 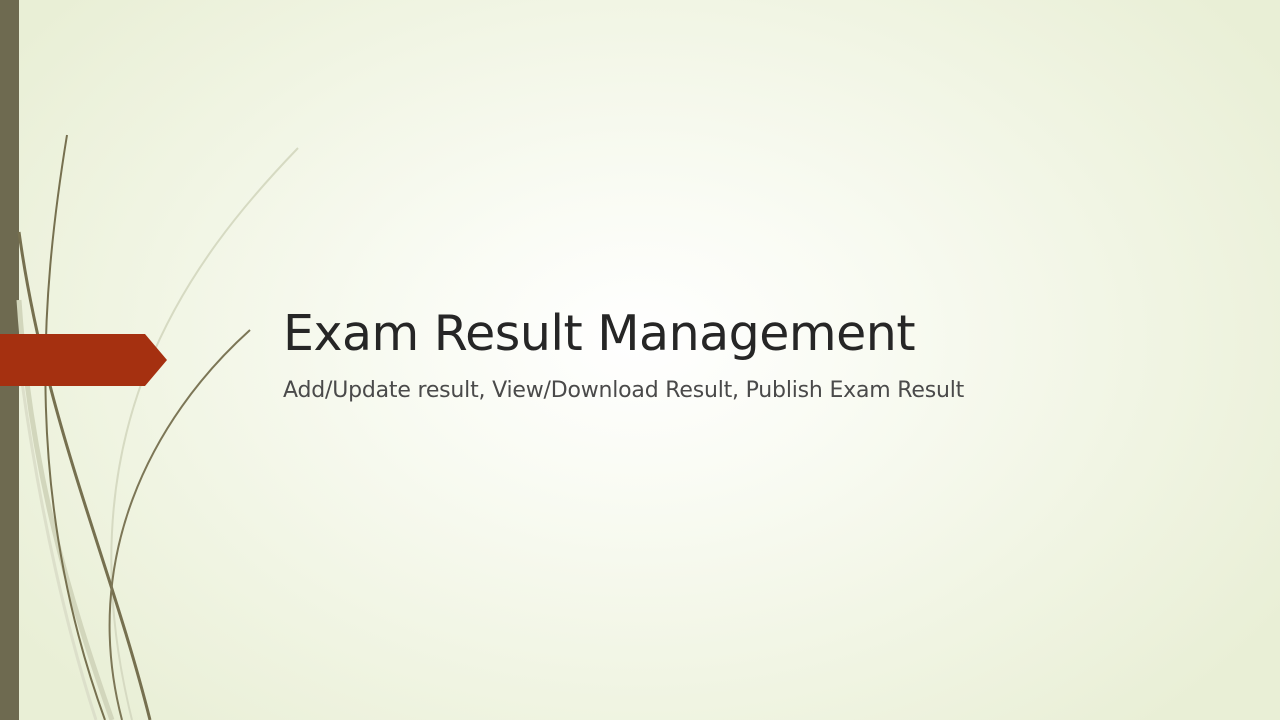 I want to click on red-arrow-shape, so click(x=83, y=360).